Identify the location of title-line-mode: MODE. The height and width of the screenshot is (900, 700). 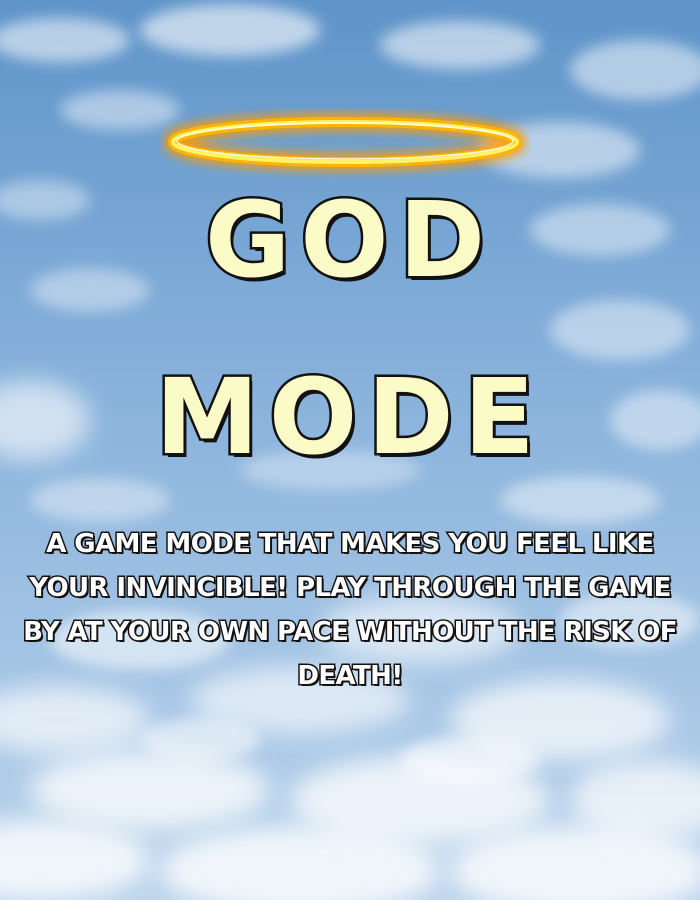
(349, 417).